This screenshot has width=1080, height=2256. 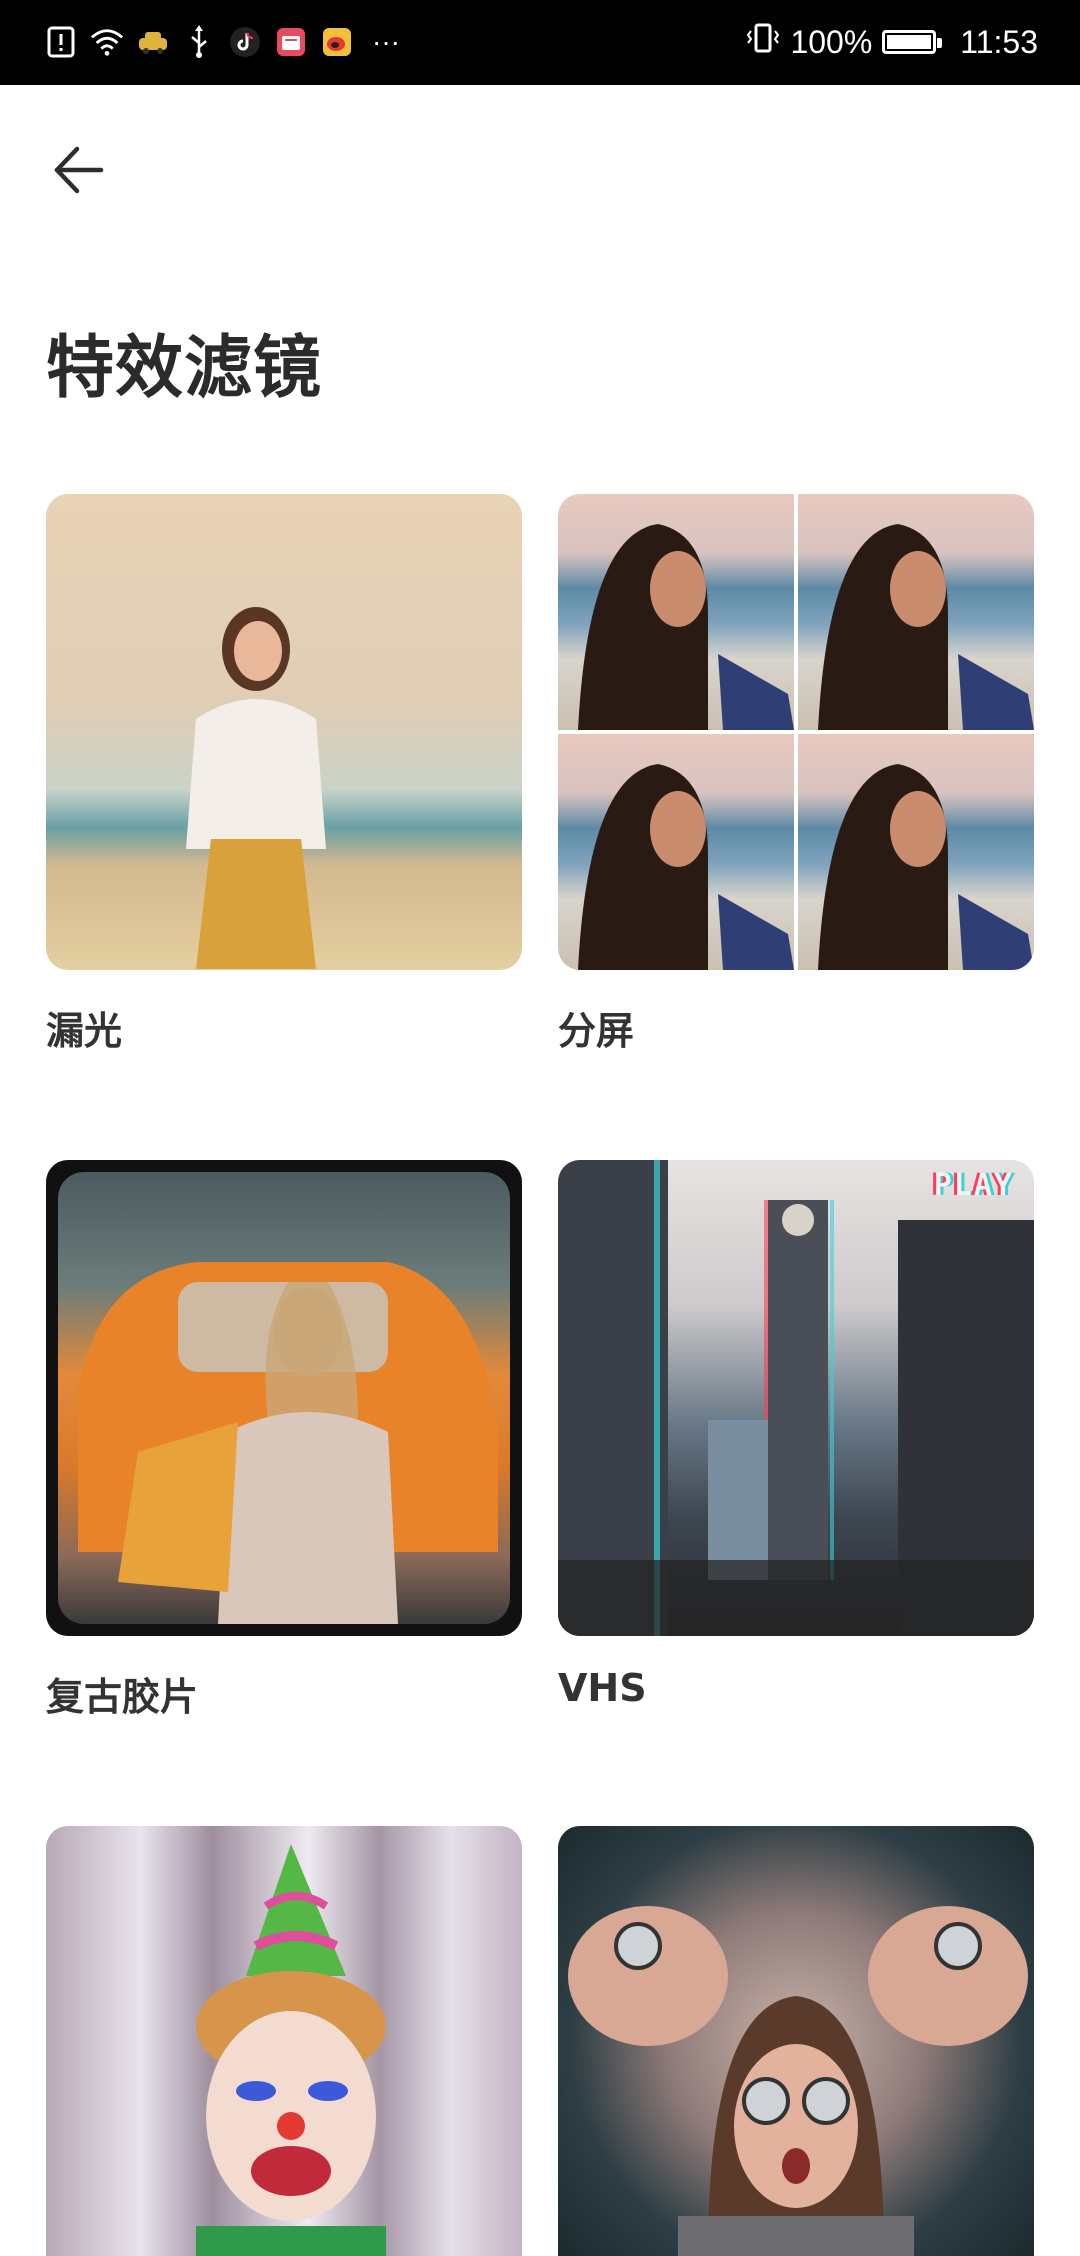 What do you see at coordinates (806, 747) in the screenshot?
I see `split-portraits` at bounding box center [806, 747].